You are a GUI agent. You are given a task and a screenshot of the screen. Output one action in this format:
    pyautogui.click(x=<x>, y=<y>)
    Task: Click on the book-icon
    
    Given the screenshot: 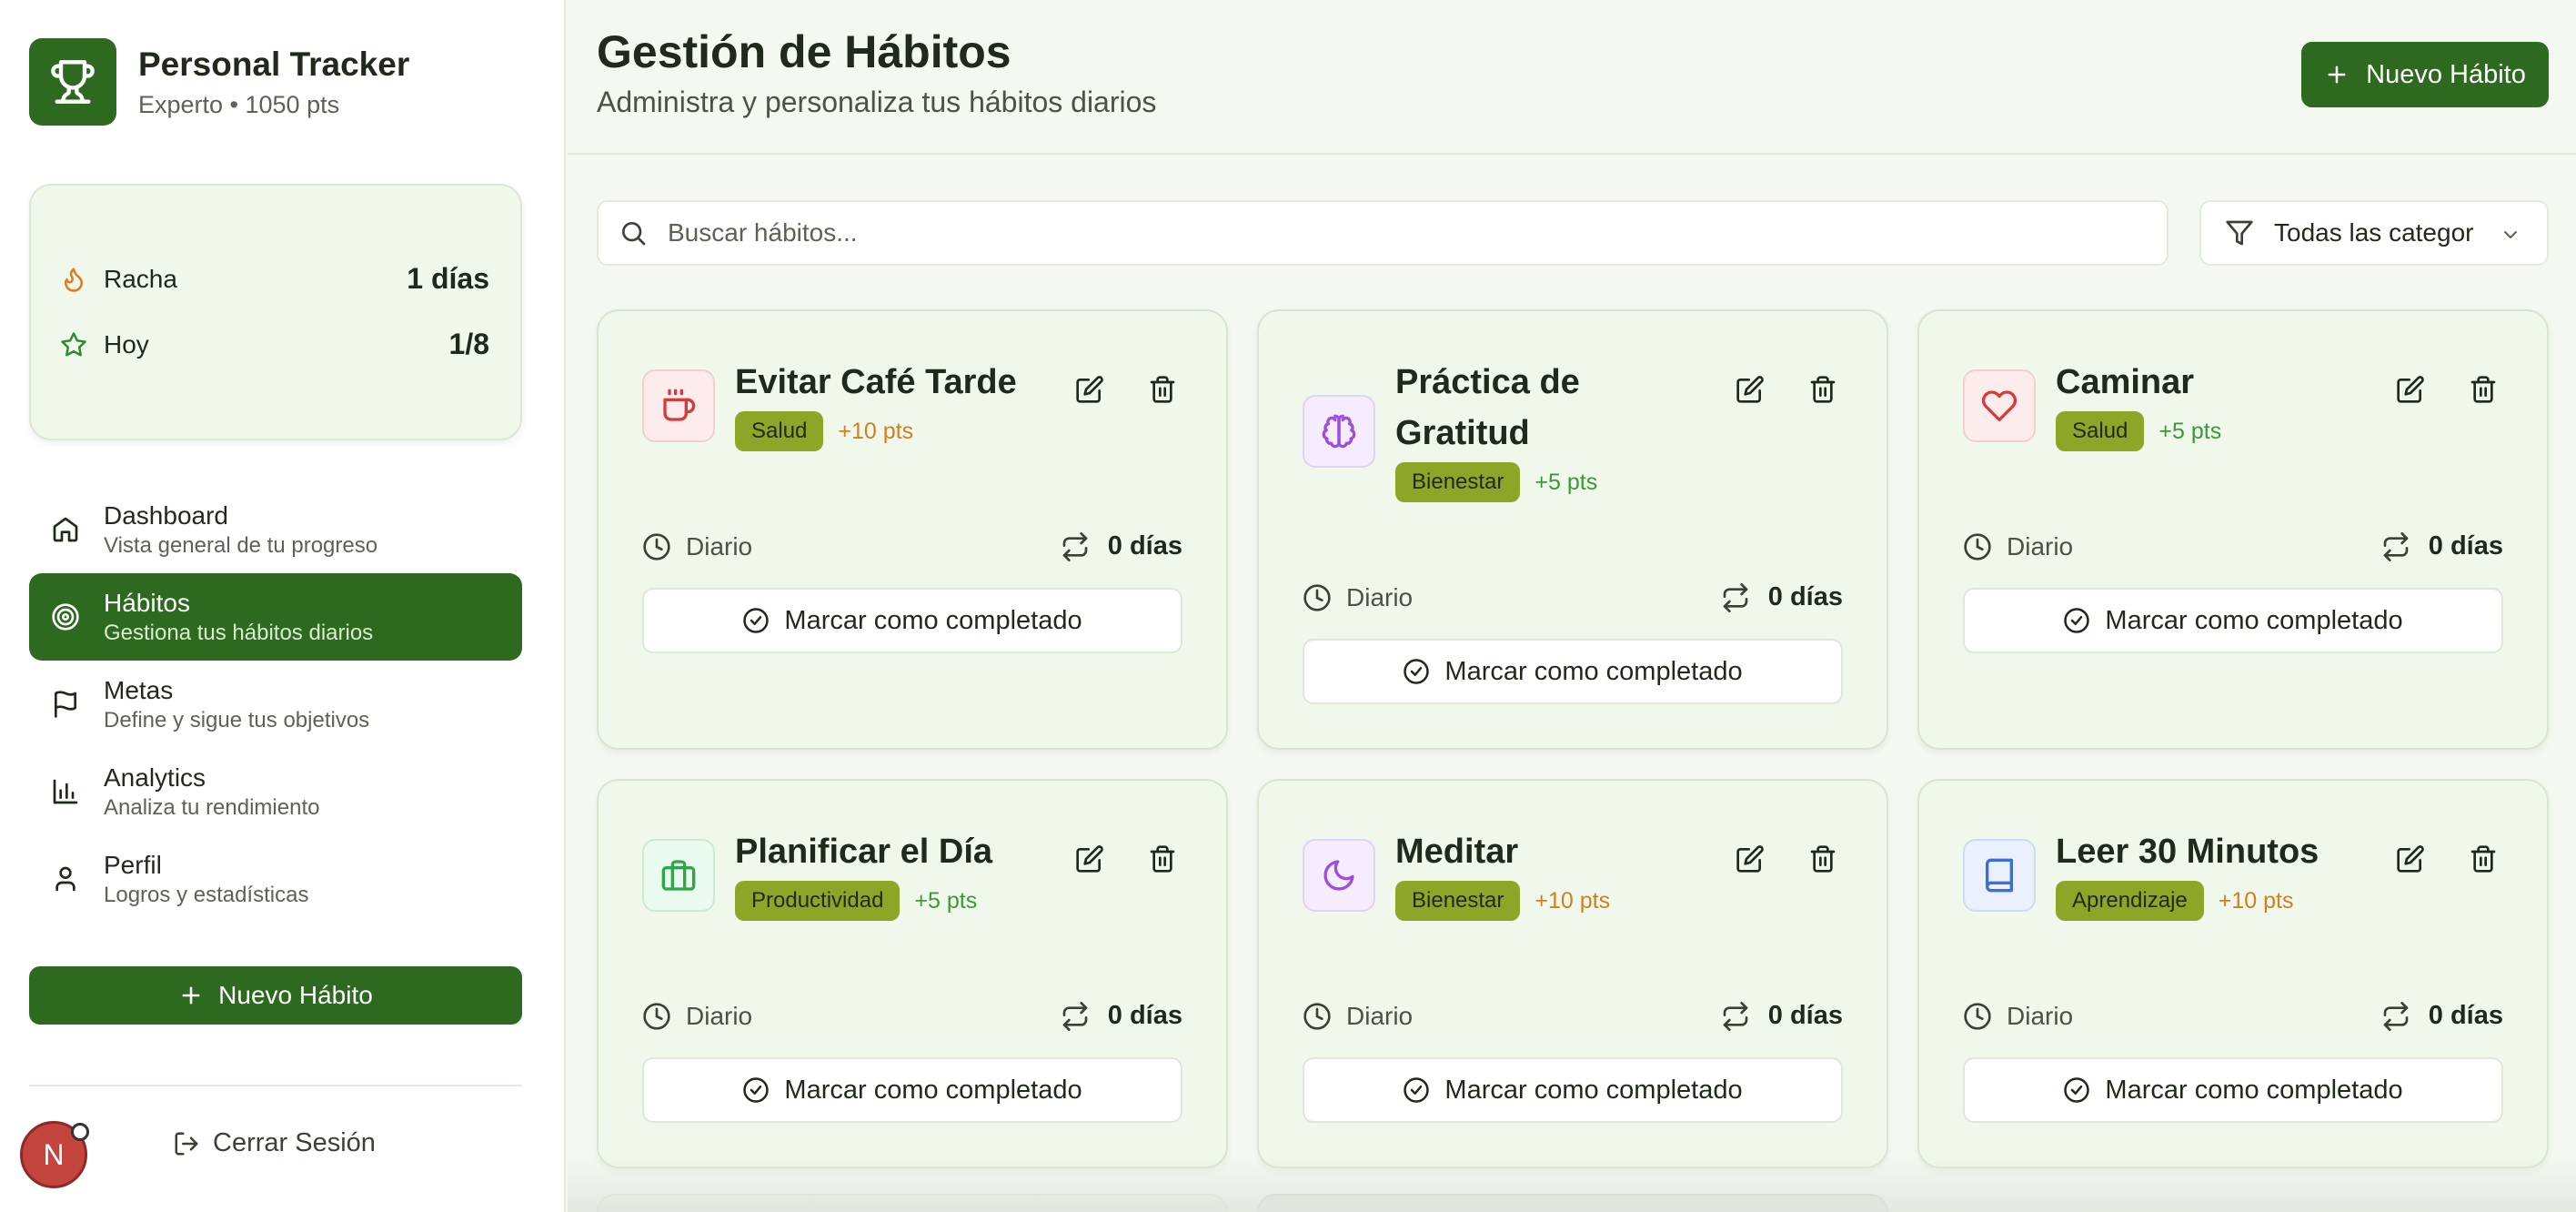 What is the action you would take?
    pyautogui.click(x=1999, y=875)
    